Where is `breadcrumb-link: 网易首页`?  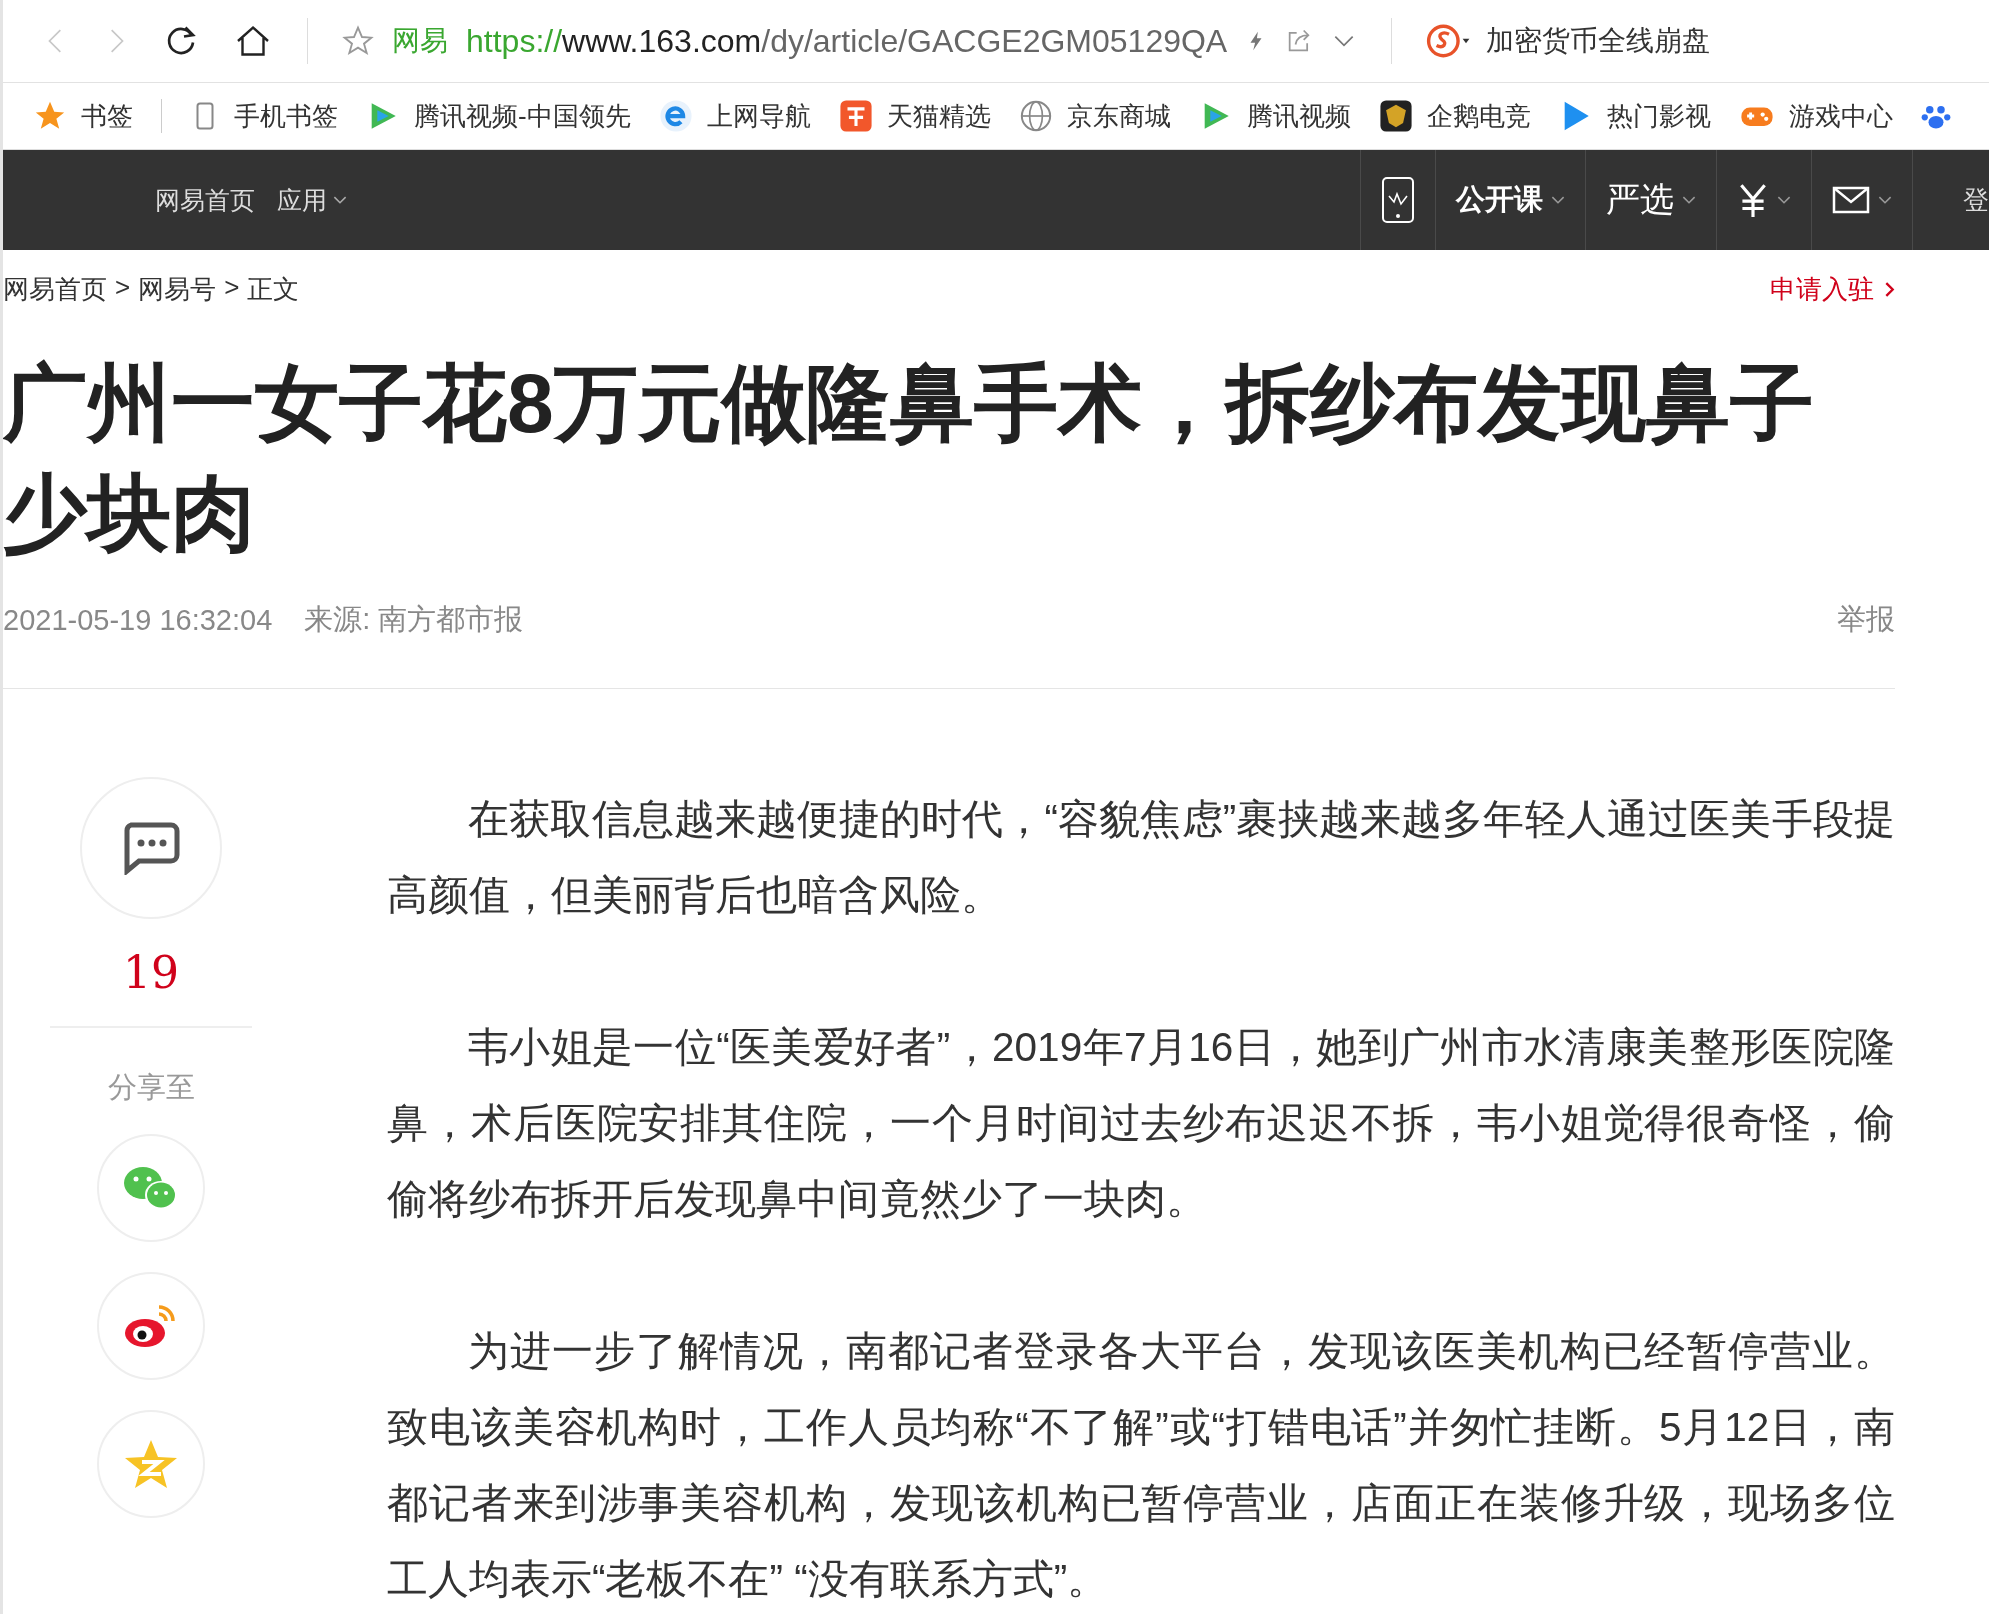
breadcrumb-link: 网易首页 is located at coordinates (55, 289).